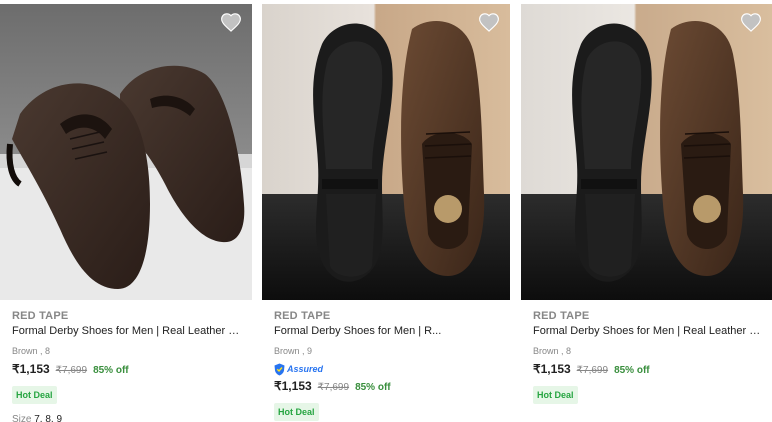  Describe the element at coordinates (388, 369) in the screenshot. I see `assured-badge: Assured` at that location.